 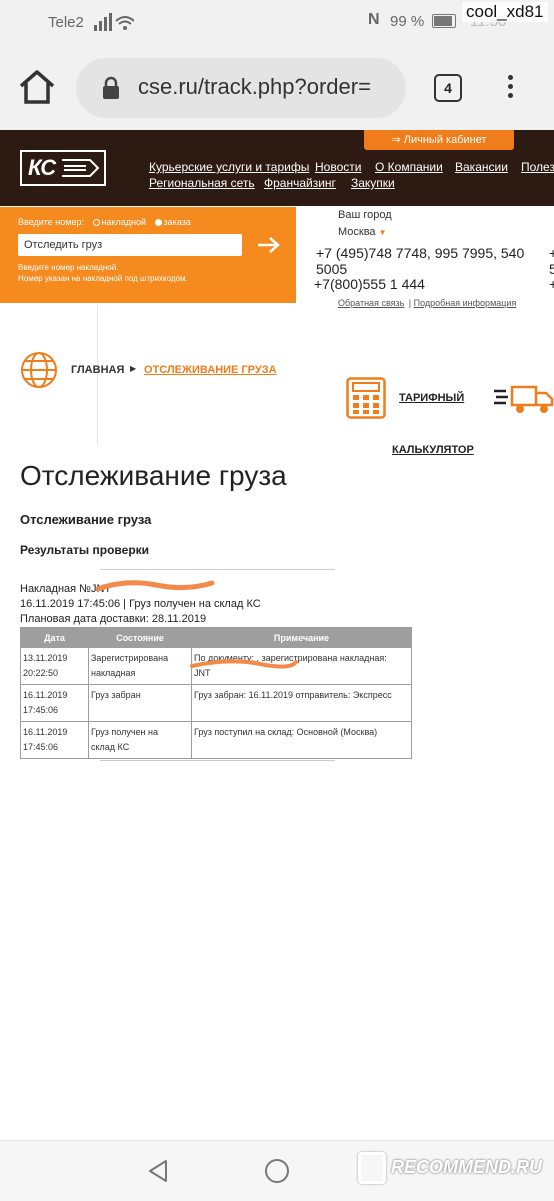 I want to click on cell-state: Груз забран, so click(x=140, y=703).